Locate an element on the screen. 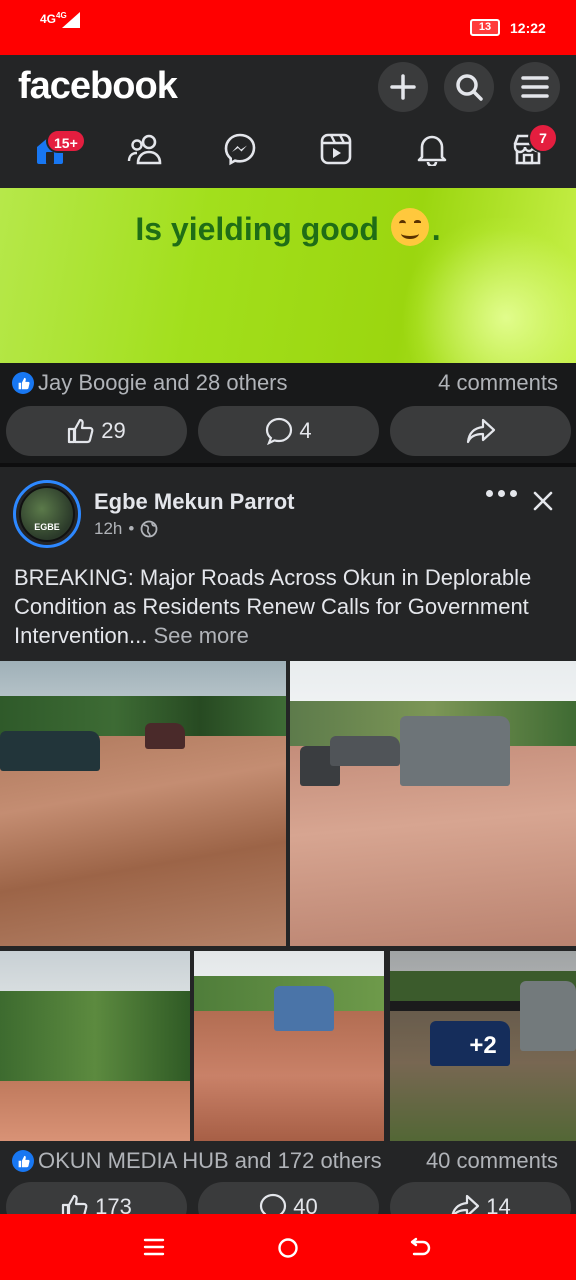  battery-icon: 13 is located at coordinates (485, 27).